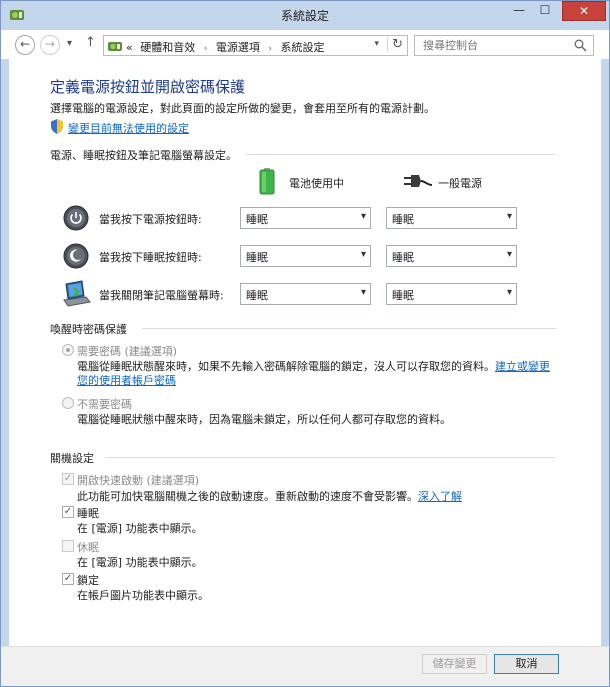 This screenshot has width=610, height=687. What do you see at coordinates (57, 126) in the screenshot?
I see `uac-shield-icon` at bounding box center [57, 126].